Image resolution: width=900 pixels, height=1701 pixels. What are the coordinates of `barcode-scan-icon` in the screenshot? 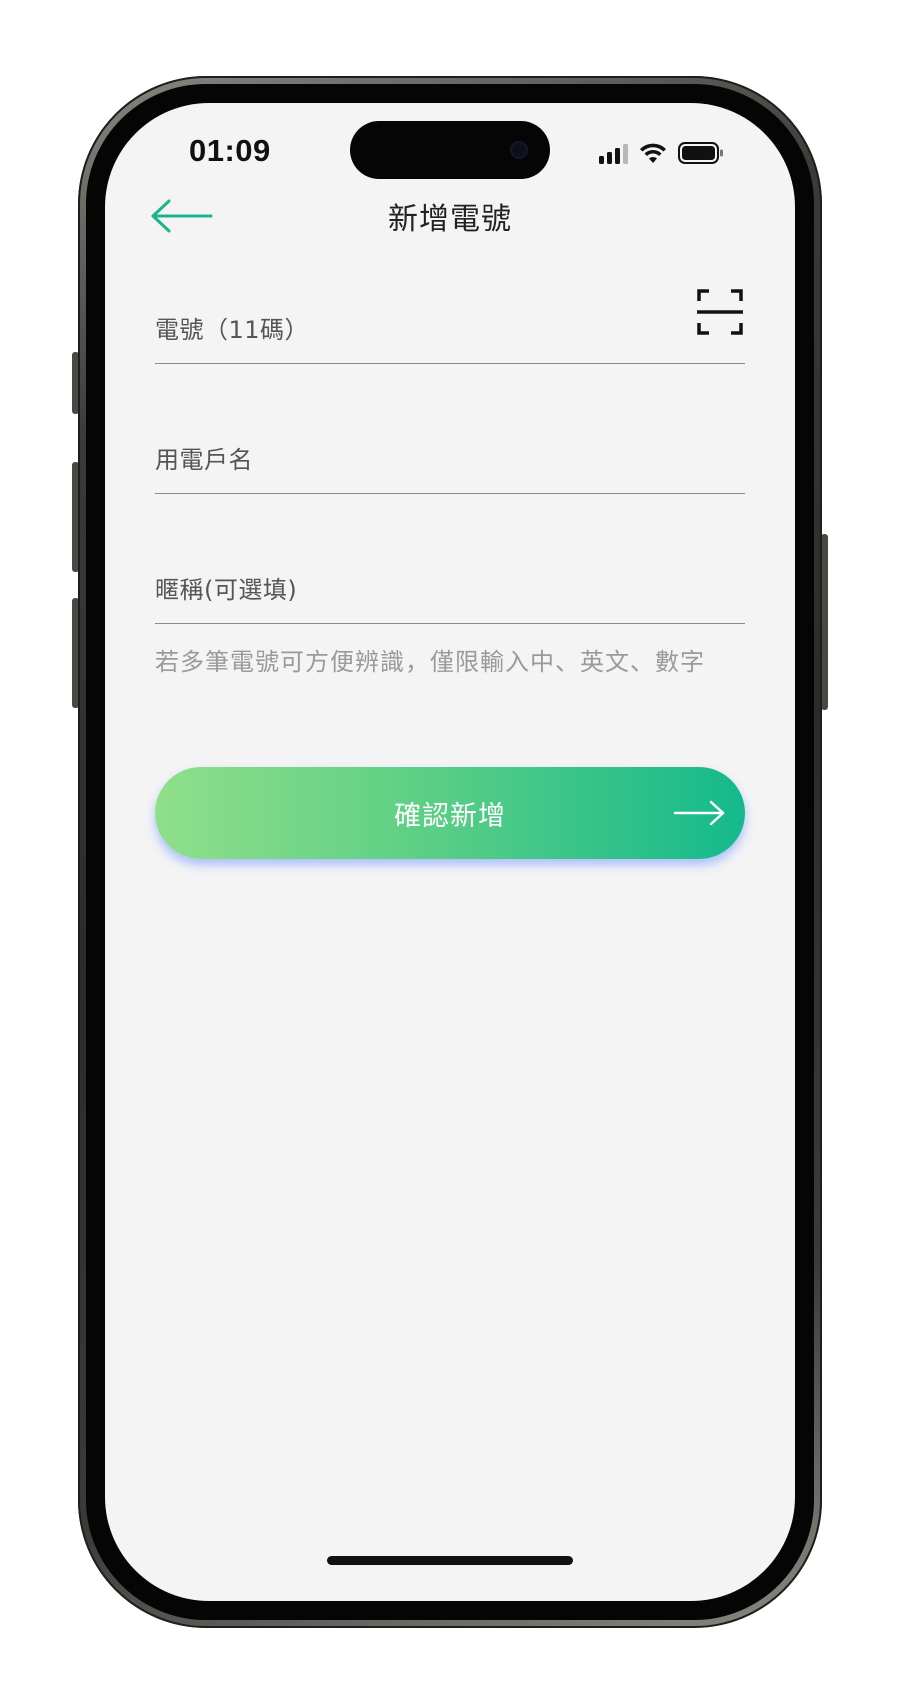 It's located at (720, 312).